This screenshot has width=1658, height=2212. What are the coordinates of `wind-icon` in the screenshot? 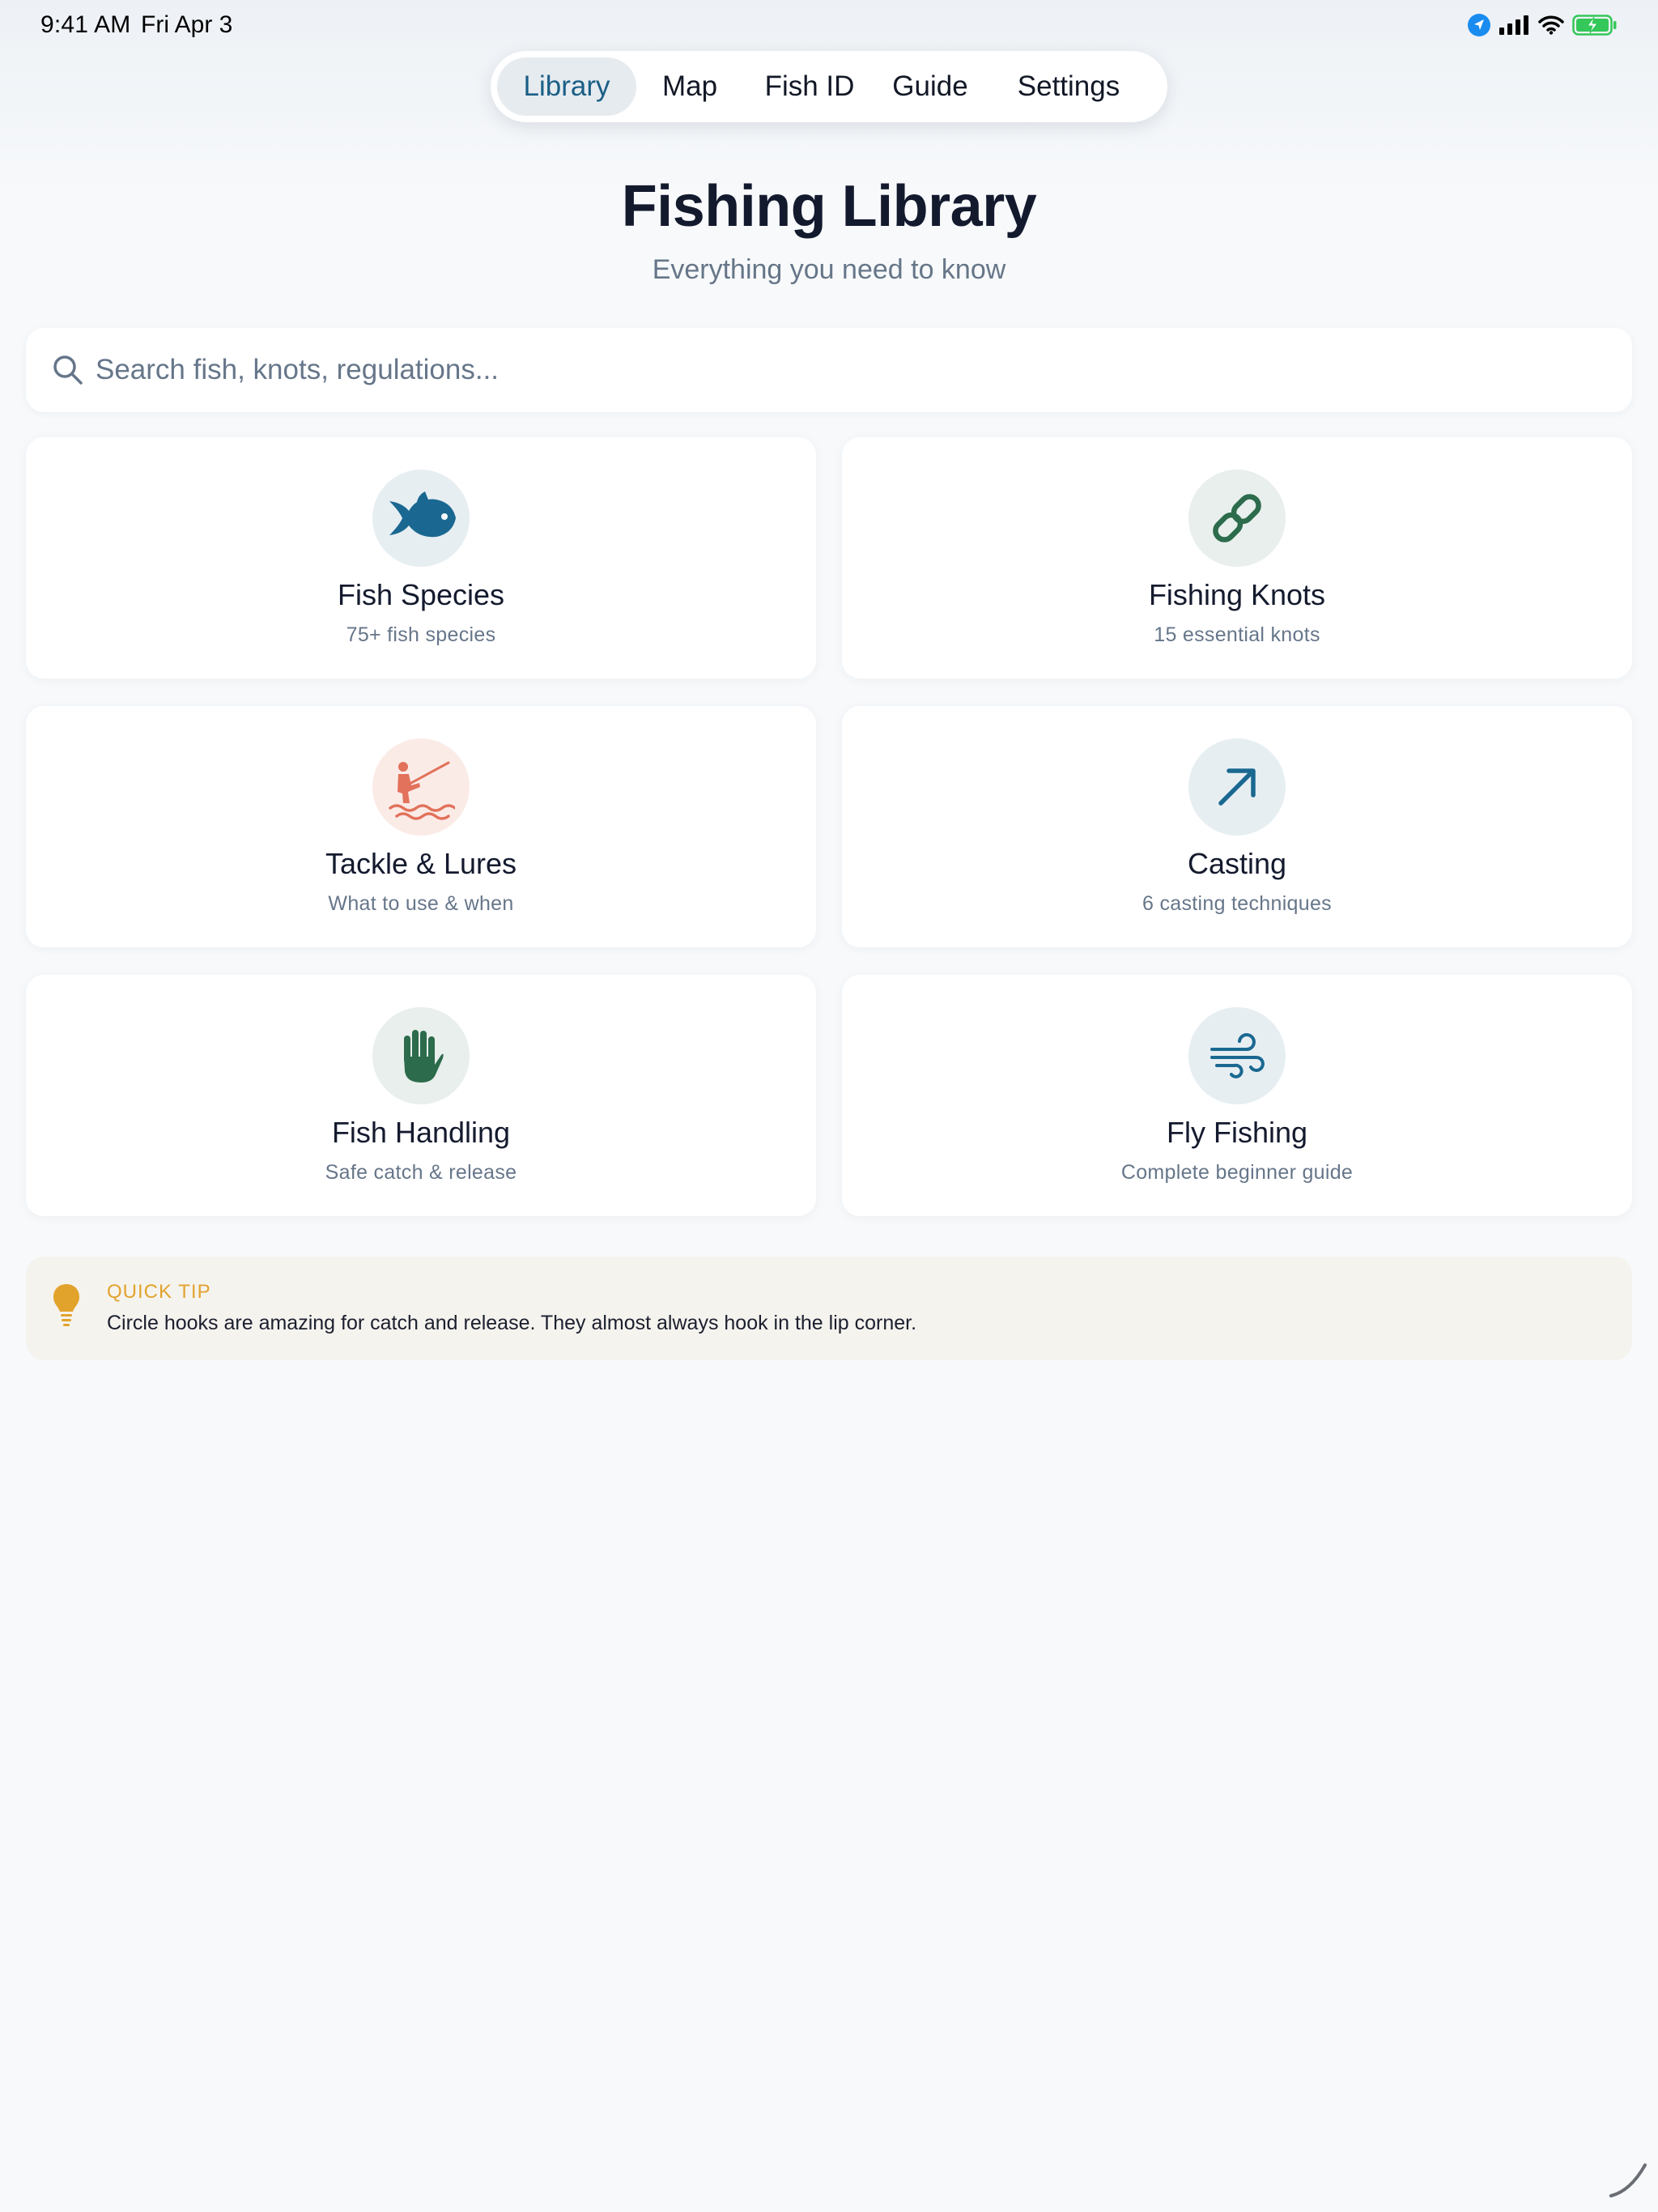 It's located at (1237, 1055).